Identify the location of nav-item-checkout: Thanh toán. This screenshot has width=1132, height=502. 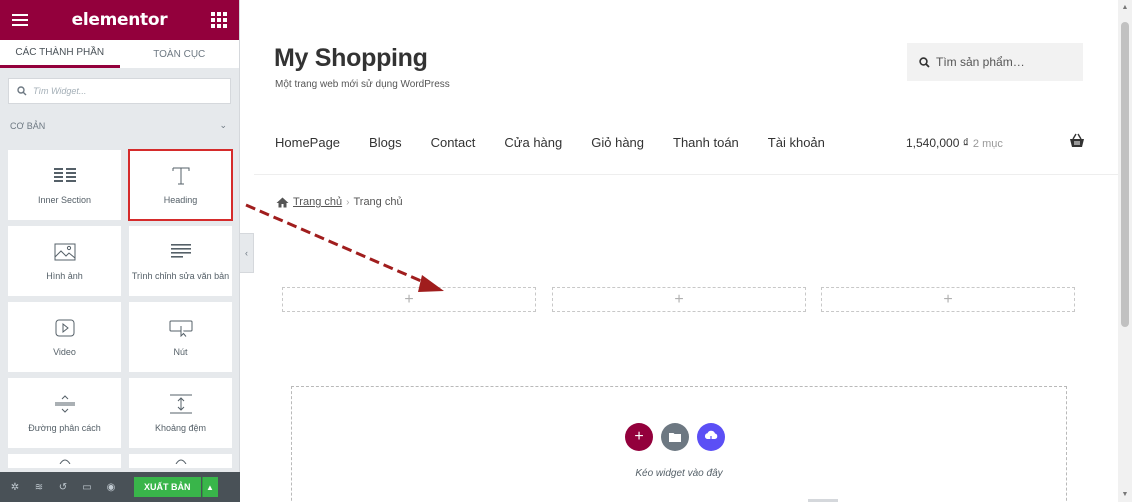
(706, 142).